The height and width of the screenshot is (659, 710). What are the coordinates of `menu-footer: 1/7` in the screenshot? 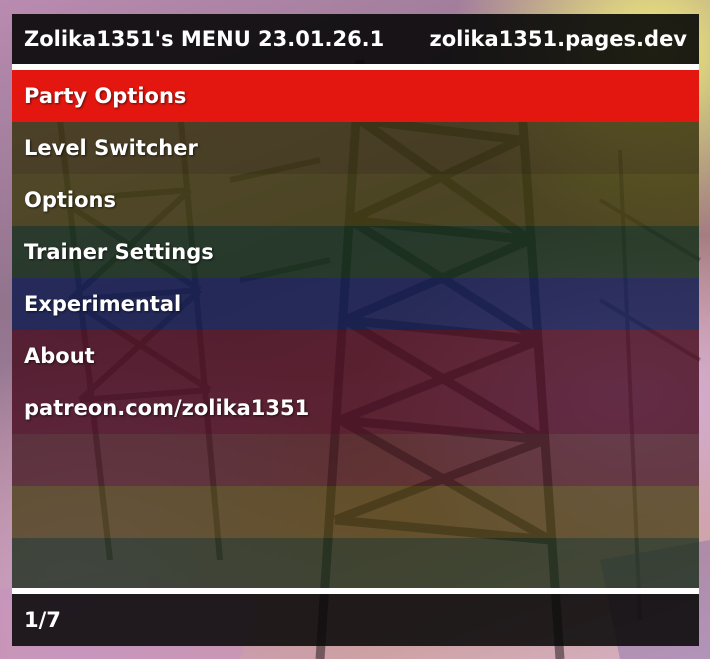 It's located at (355, 620).